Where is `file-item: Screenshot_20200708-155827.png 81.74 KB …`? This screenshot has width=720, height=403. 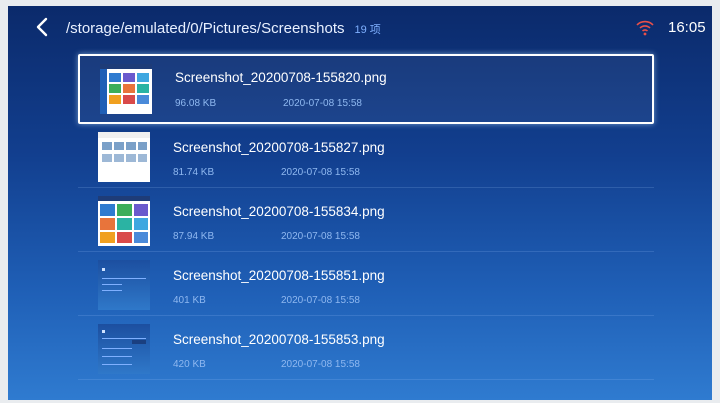
file-item: Screenshot_20200708-155827.png 81.74 KB … is located at coordinates (366, 156).